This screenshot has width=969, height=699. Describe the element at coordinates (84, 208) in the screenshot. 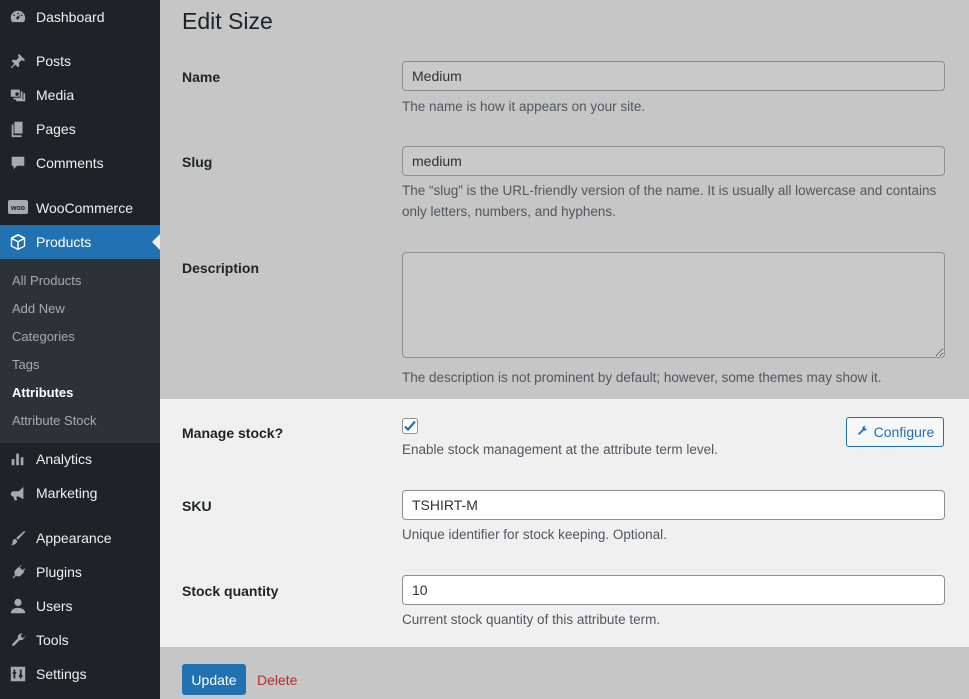

I see `menu-label: WooCommerce` at that location.